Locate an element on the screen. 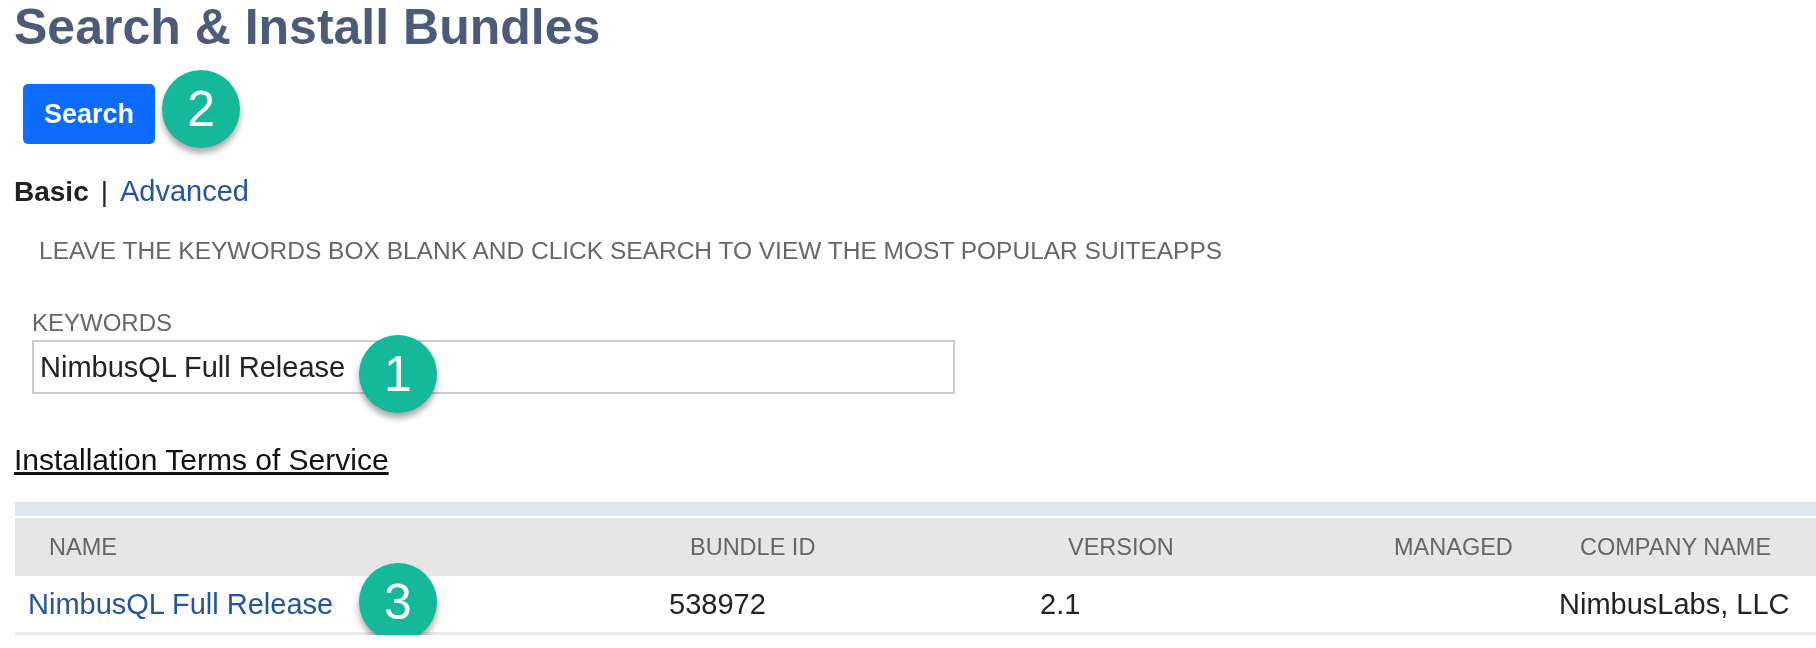 Image resolution: width=1816 pixels, height=648 pixels. page-title: Search & Install Bundles is located at coordinates (307, 27).